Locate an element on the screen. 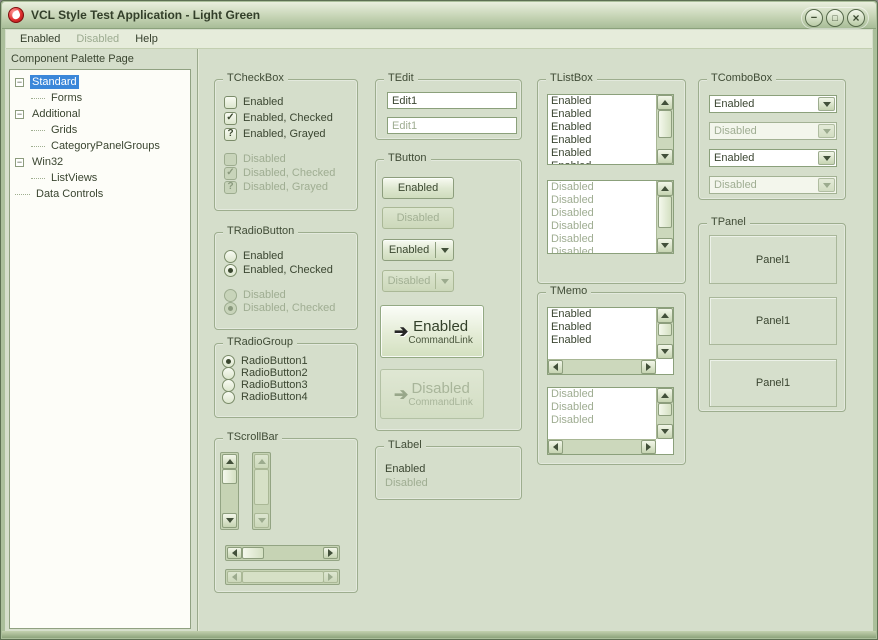 Image resolution: width=878 pixels, height=640 pixels. menu-item-enabled: Enabled is located at coordinates (40, 39).